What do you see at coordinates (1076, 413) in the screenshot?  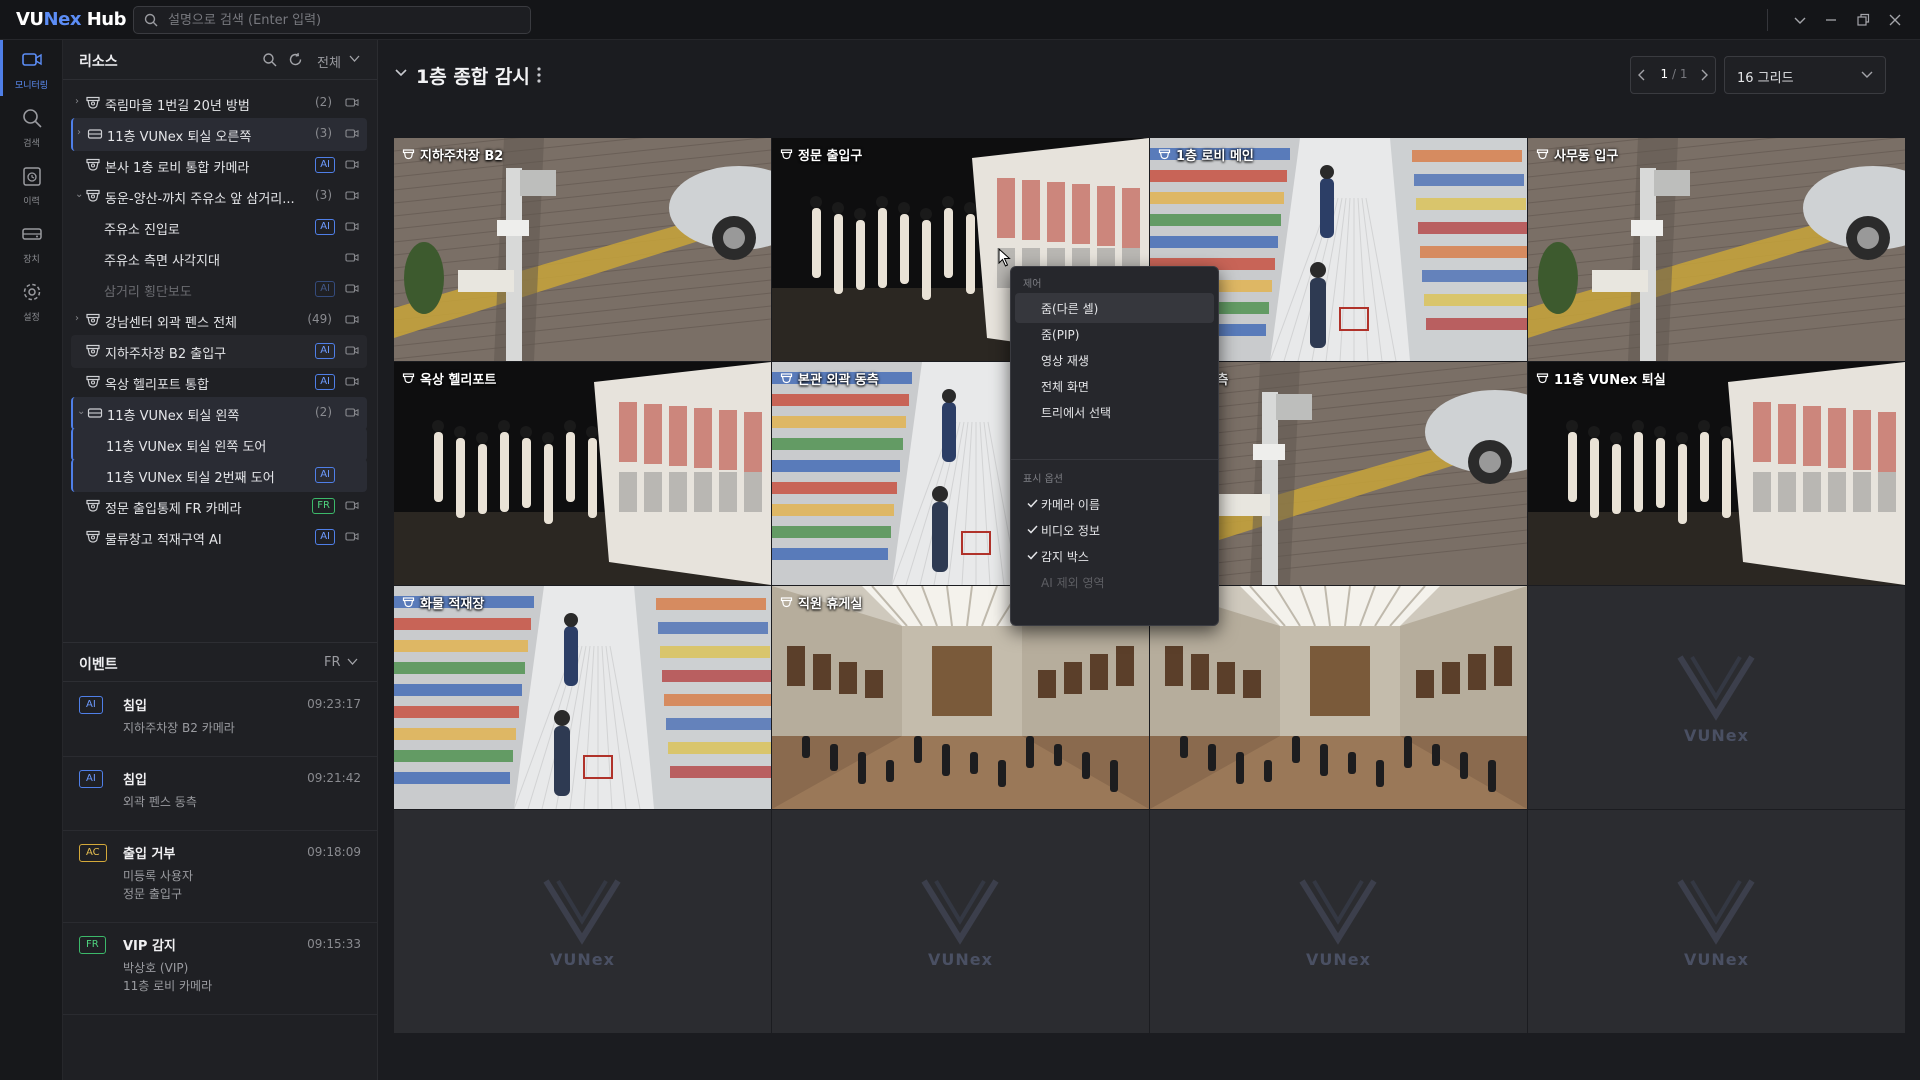 I see `menu-item-label: 트리에서 선택` at bounding box center [1076, 413].